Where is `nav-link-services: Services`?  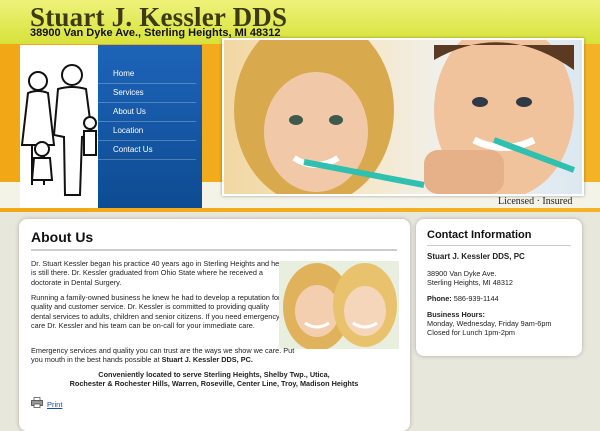 nav-link-services: Services is located at coordinates (147, 93).